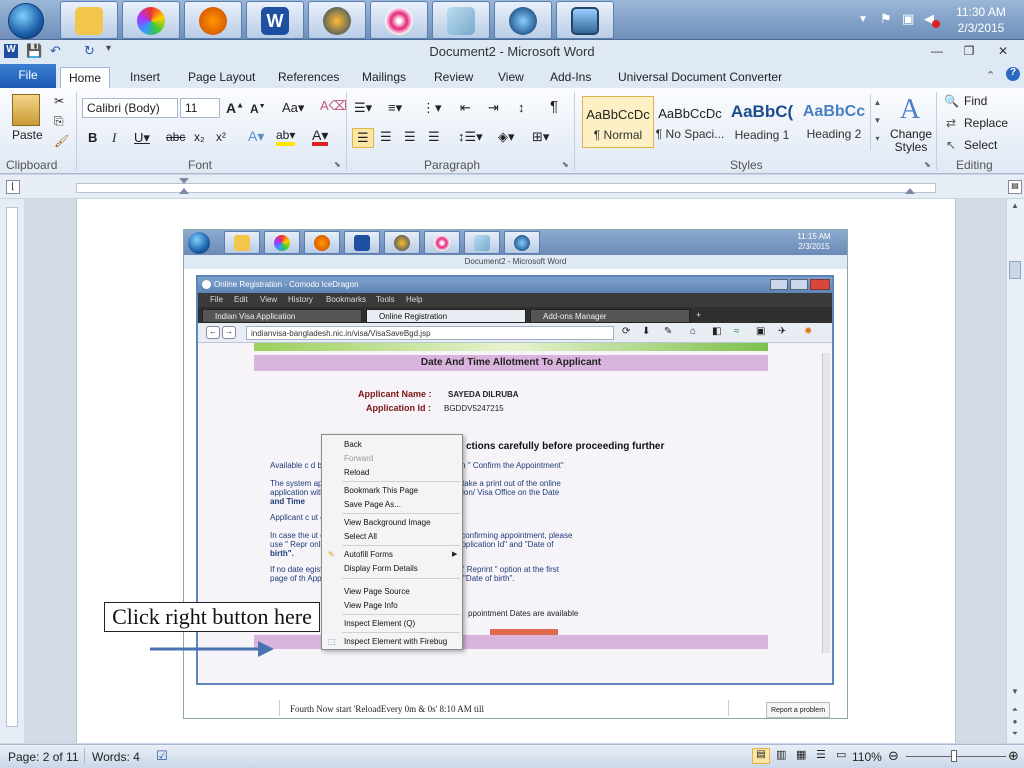  What do you see at coordinates (954, 756) in the screenshot?
I see `zoom-slider-thumb` at bounding box center [954, 756].